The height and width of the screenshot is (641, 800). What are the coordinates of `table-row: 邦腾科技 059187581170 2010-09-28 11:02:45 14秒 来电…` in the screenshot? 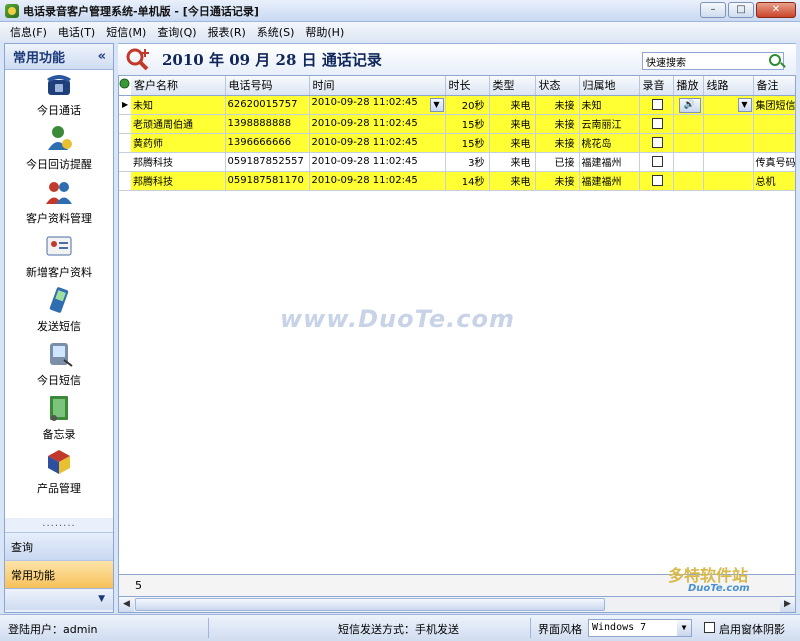 It's located at (457, 181).